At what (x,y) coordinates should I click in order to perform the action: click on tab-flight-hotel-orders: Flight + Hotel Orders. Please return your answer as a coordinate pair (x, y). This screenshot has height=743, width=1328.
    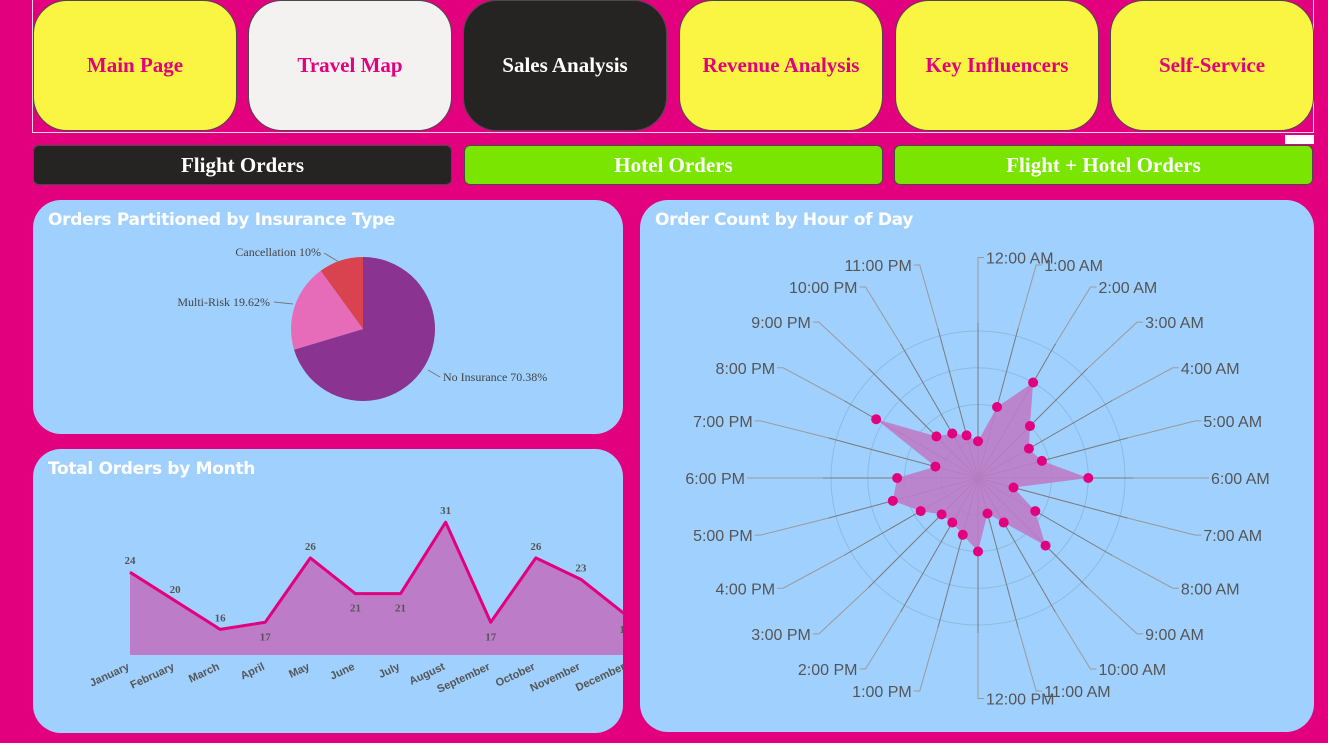
    Looking at the image, I should click on (1103, 165).